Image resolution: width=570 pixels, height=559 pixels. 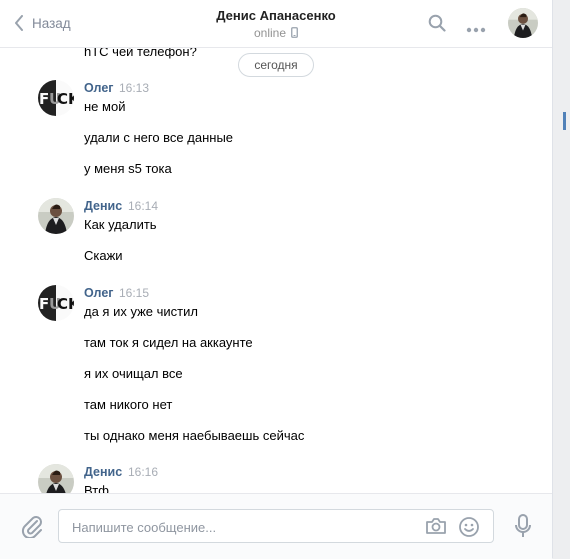 I want to click on message-text: hTC чей телефон?, so click(x=140, y=53).